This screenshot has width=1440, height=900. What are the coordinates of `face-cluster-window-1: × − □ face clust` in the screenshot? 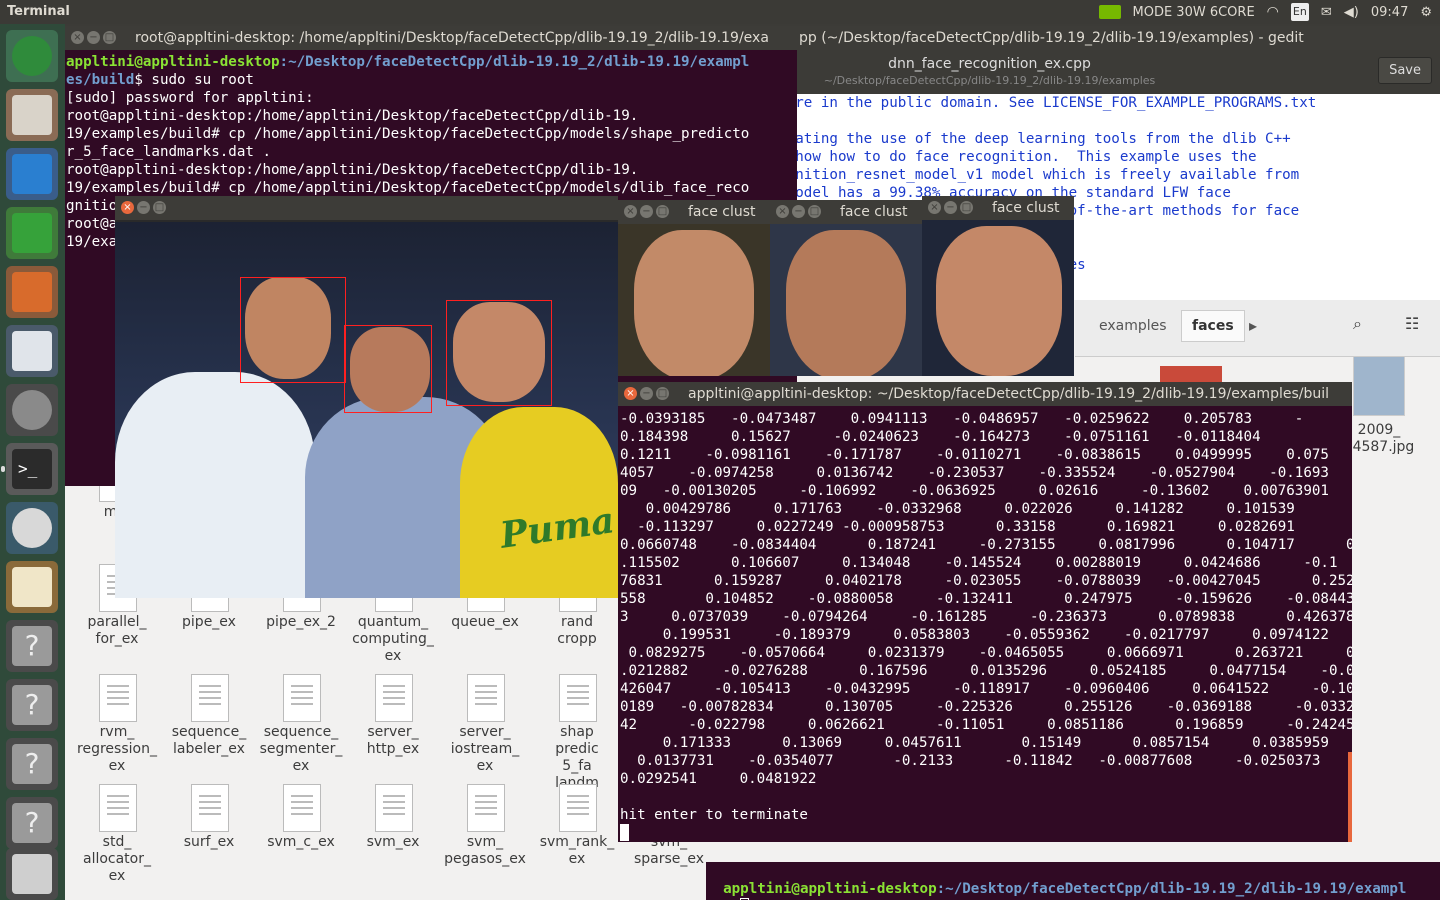 It's located at (694, 288).